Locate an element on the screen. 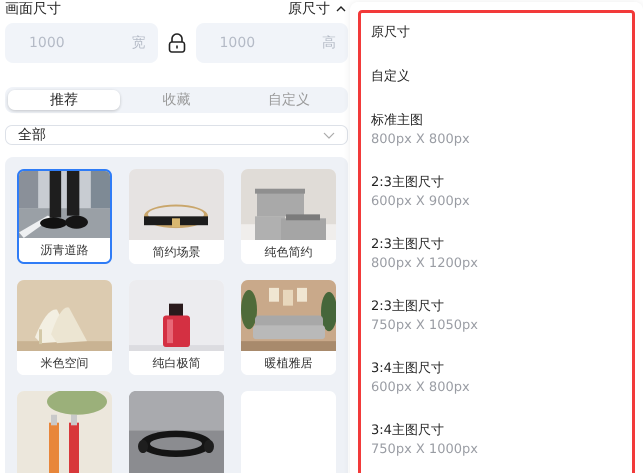 This screenshot has height=473, width=643. category-select: 全部 is located at coordinates (176, 135).